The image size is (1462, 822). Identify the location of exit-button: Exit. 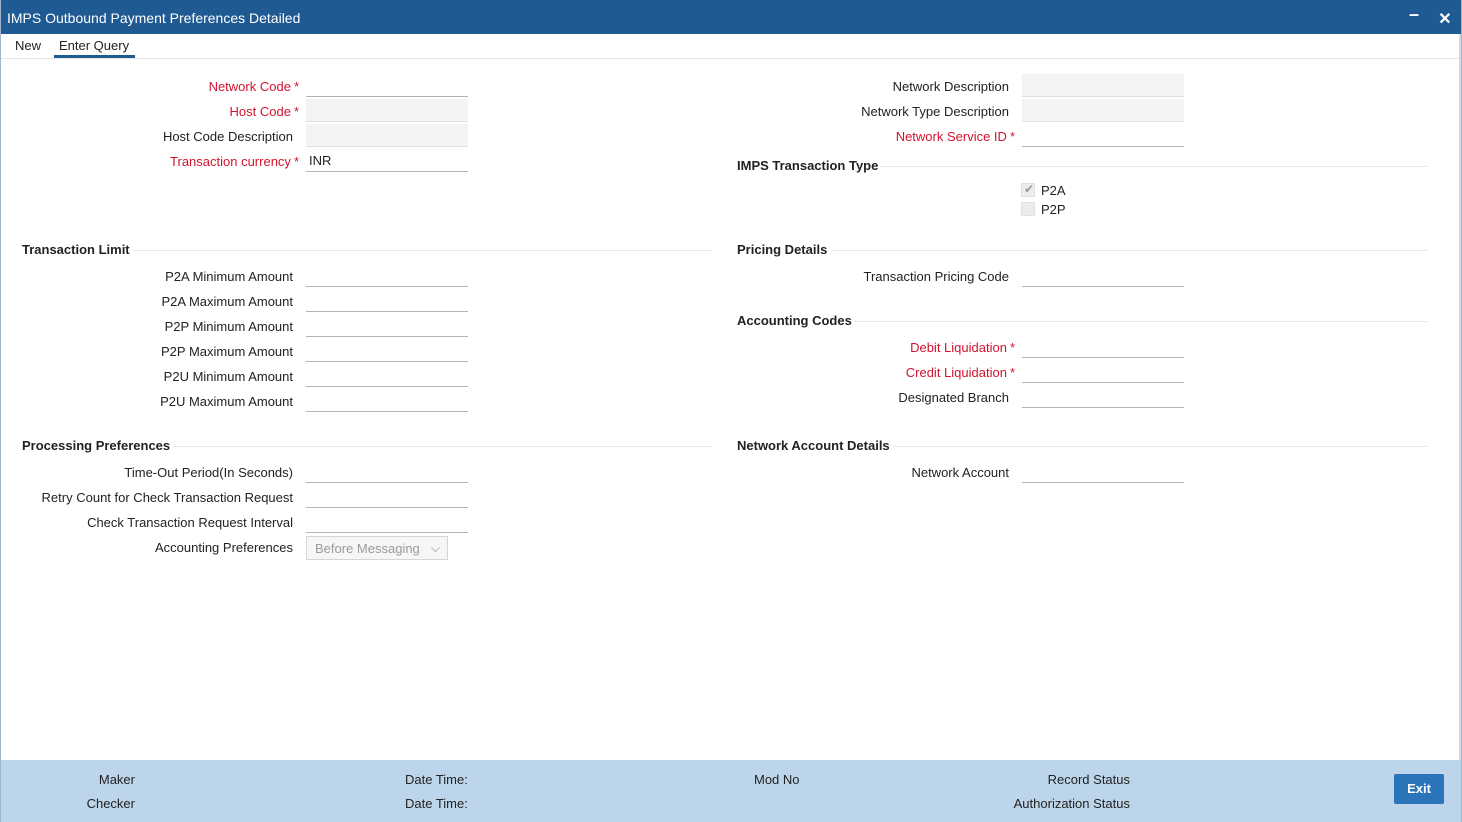
(1419, 789).